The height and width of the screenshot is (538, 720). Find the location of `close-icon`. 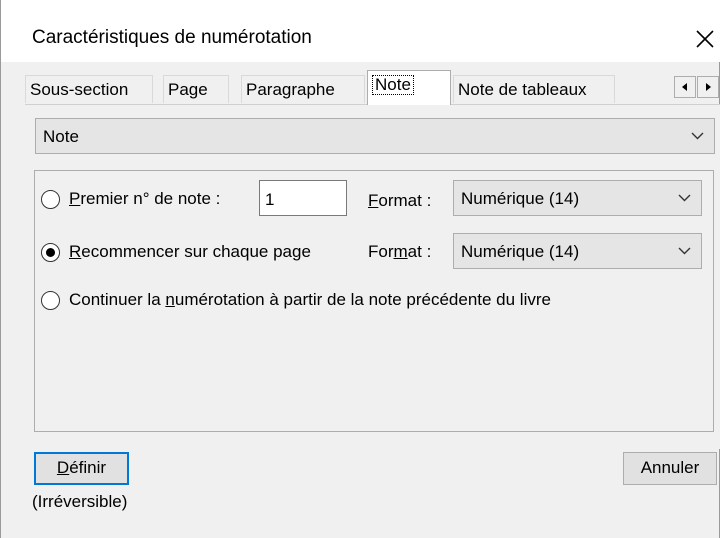

close-icon is located at coordinates (705, 39).